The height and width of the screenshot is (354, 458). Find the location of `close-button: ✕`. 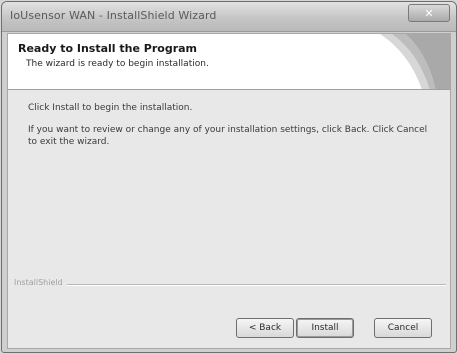

close-button: ✕ is located at coordinates (429, 13).